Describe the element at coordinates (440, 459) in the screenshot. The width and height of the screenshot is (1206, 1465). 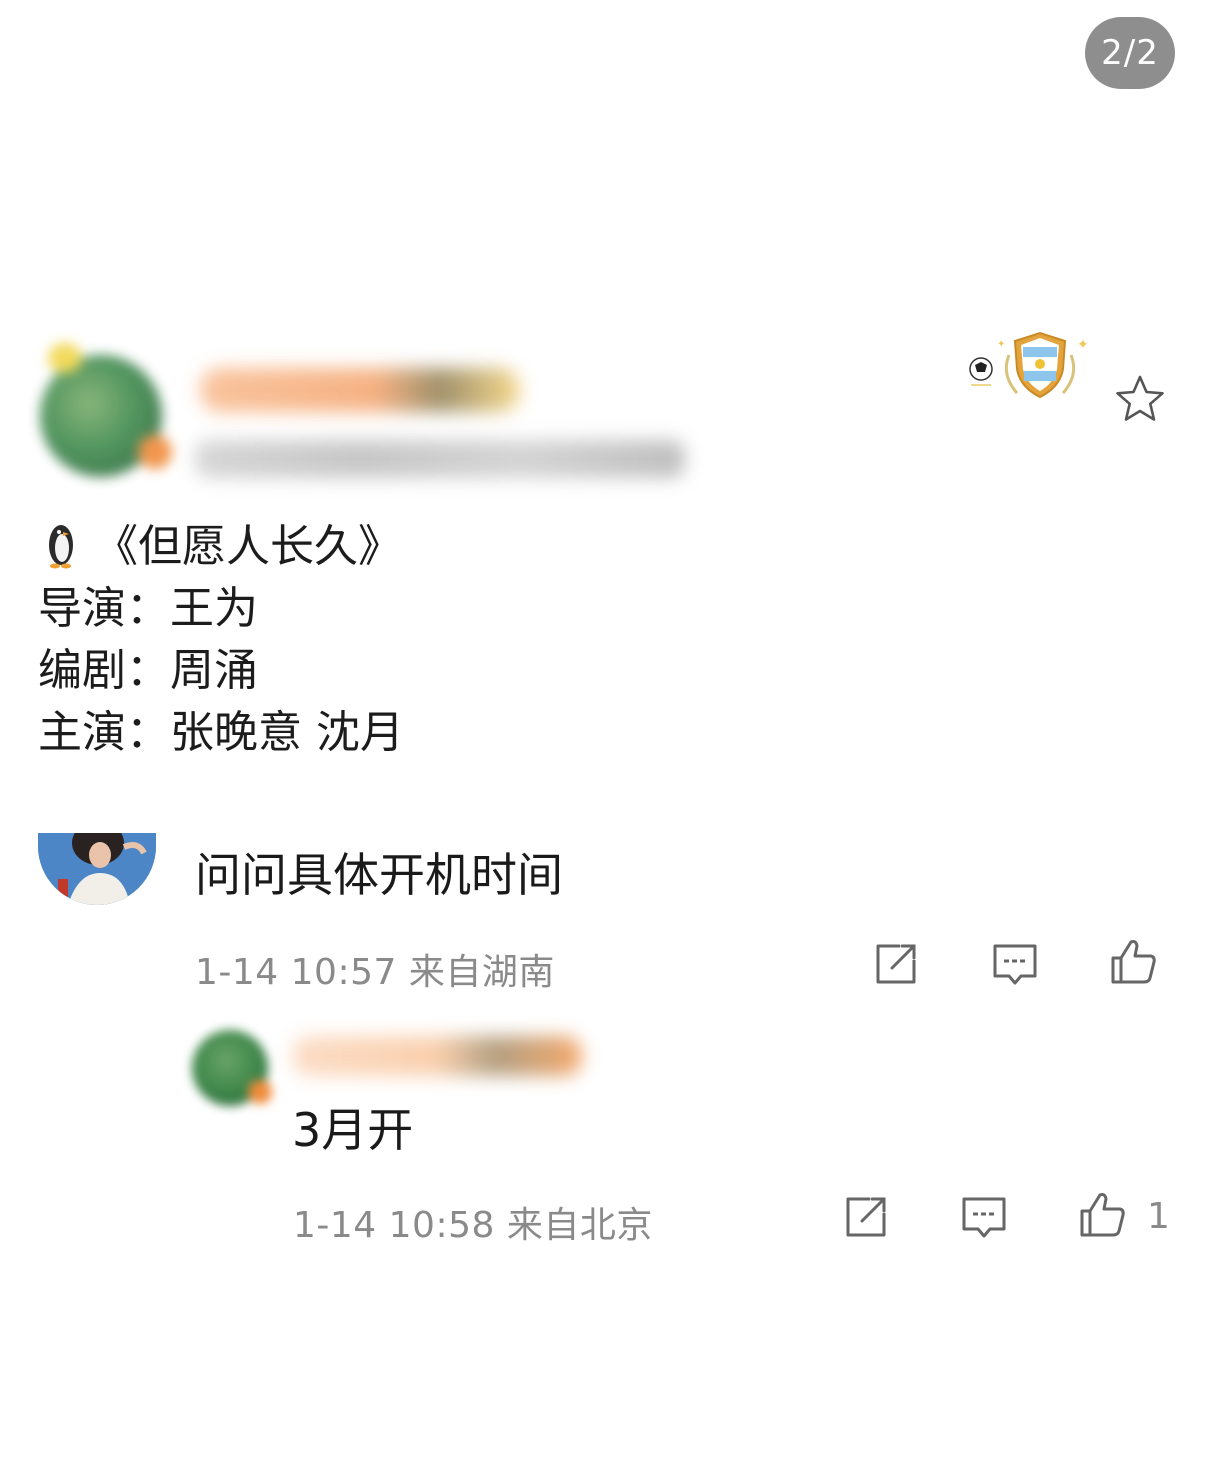
I see `post-meta-blurred` at that location.